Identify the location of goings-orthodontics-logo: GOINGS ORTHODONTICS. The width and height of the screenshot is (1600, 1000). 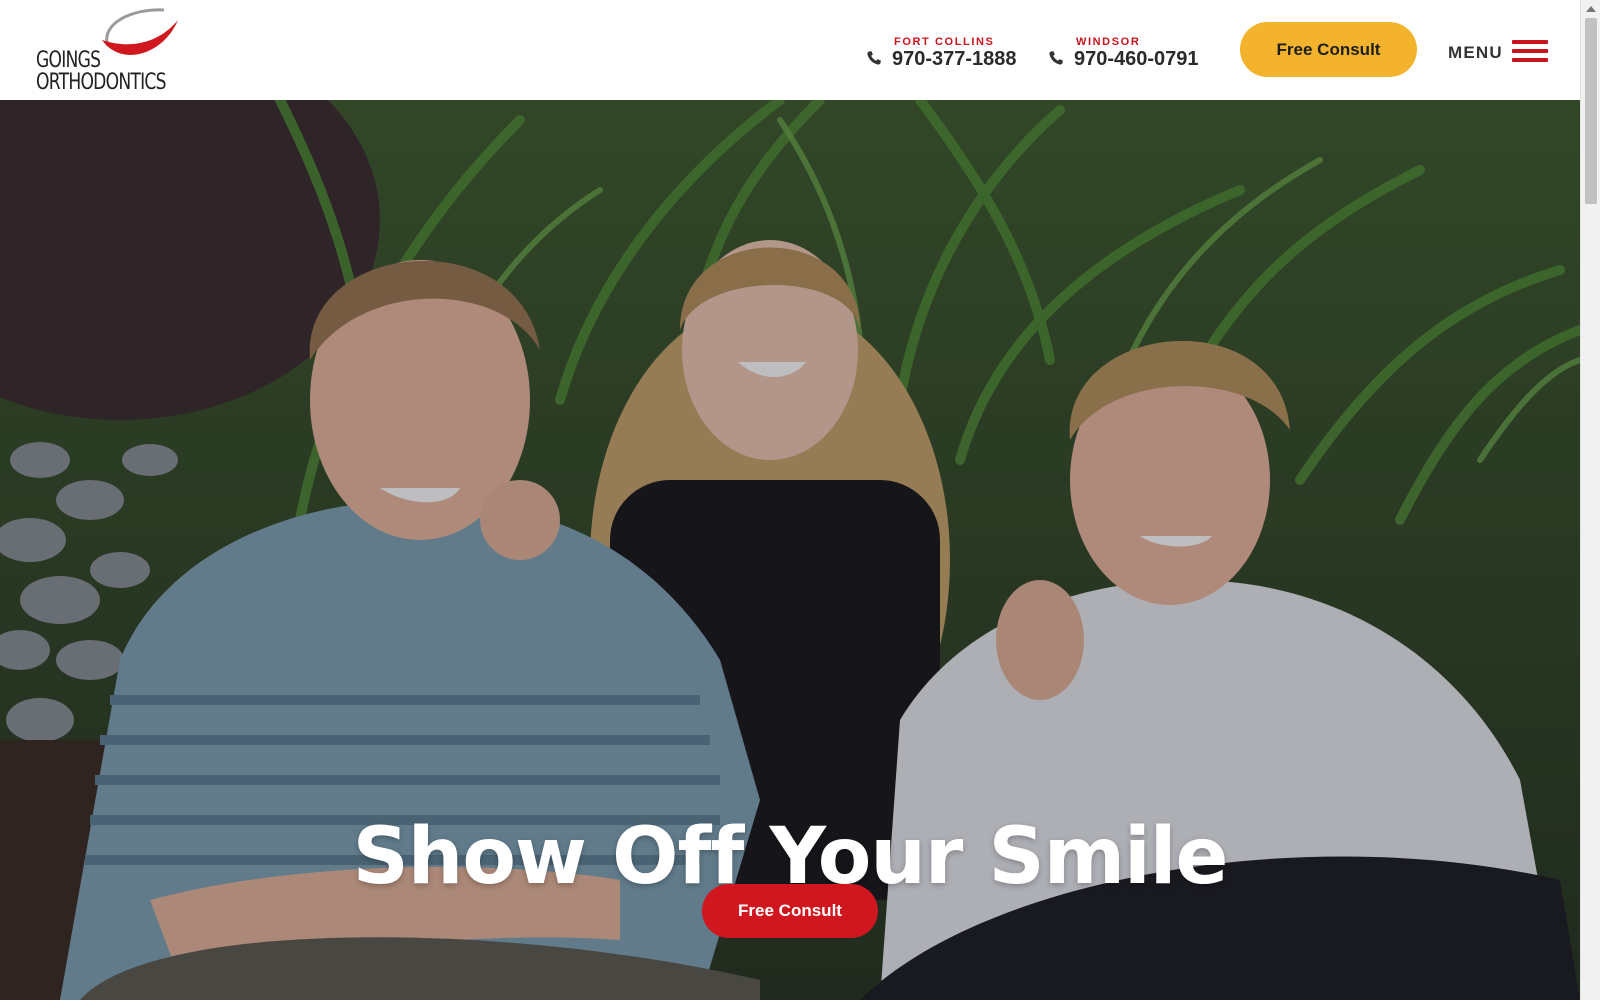
(111, 51).